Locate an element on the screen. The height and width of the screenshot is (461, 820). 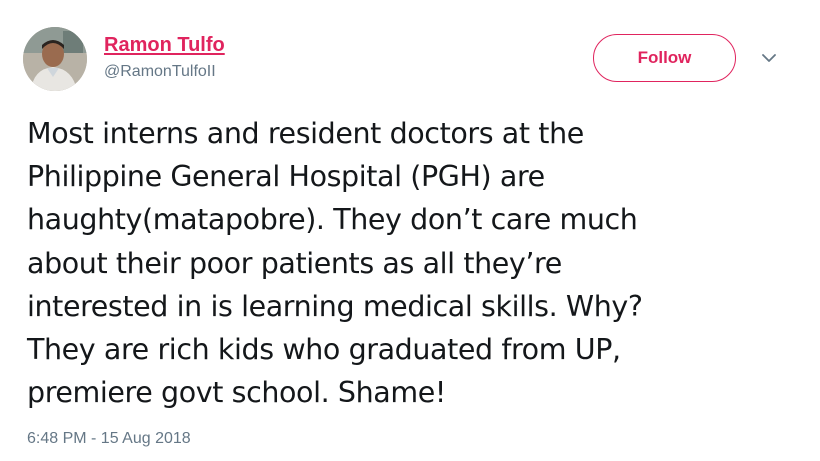
tweet-text-line: haughty(matapobre). They don’t care much is located at coordinates (332, 220).